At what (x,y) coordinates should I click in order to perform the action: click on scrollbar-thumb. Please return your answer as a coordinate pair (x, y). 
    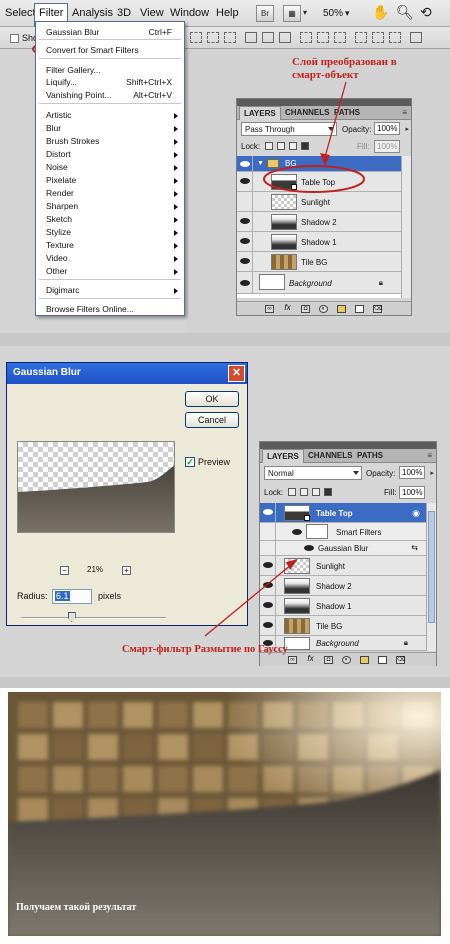
    Looking at the image, I should click on (431, 567).